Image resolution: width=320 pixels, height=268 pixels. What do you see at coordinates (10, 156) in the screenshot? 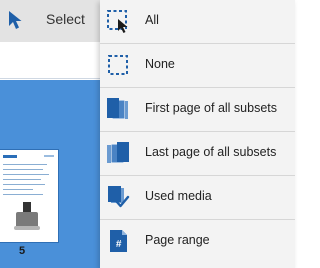
I see `thumbnail-logo` at bounding box center [10, 156].